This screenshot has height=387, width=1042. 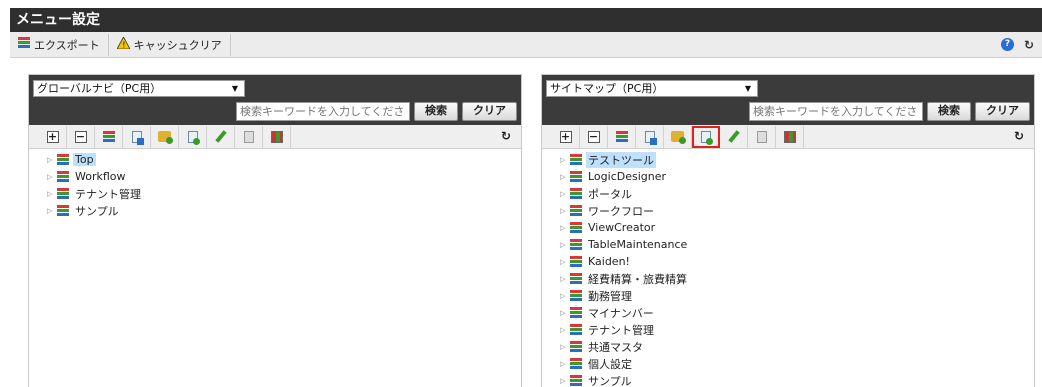 I want to click on tree-node-label: テナント管理, so click(x=621, y=330).